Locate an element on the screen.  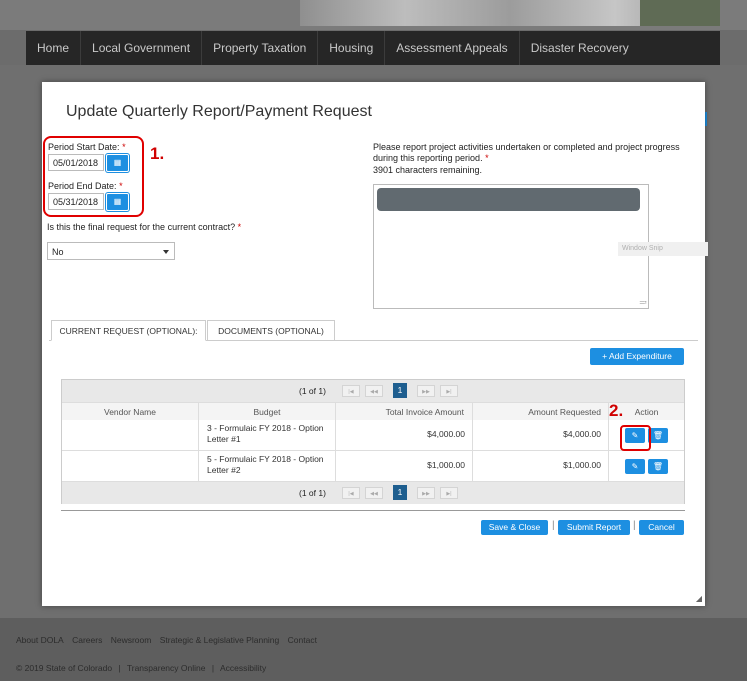
resize-grip-icon: ≕ is located at coordinates (643, 303).